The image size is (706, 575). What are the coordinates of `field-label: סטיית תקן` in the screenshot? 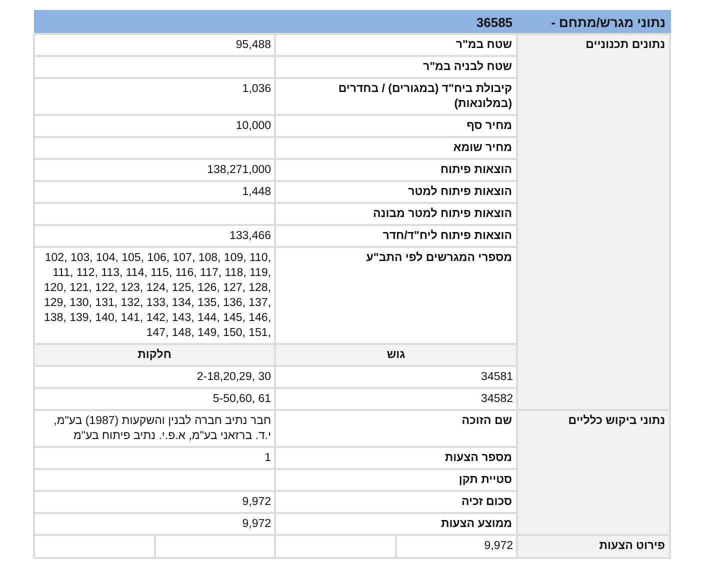 It's located at (396, 480).